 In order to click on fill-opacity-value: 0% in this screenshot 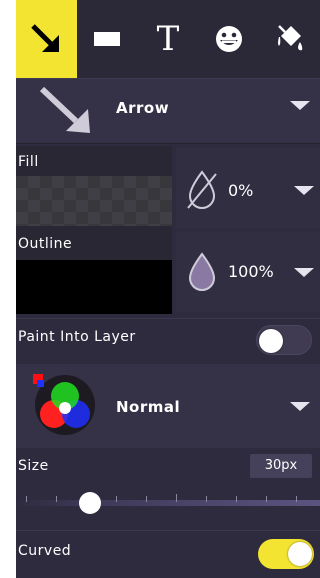, I will do `click(241, 190)`.